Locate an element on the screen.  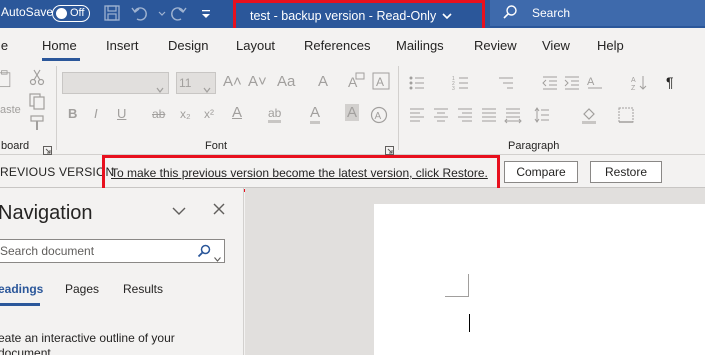
line-spacing-icon is located at coordinates (542, 115).